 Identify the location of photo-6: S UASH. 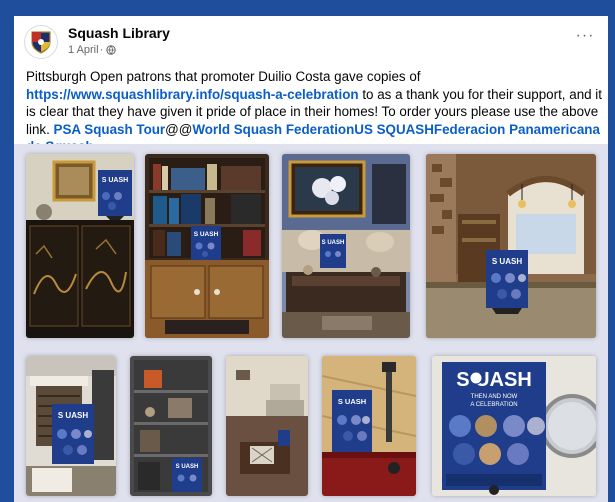
(171, 426).